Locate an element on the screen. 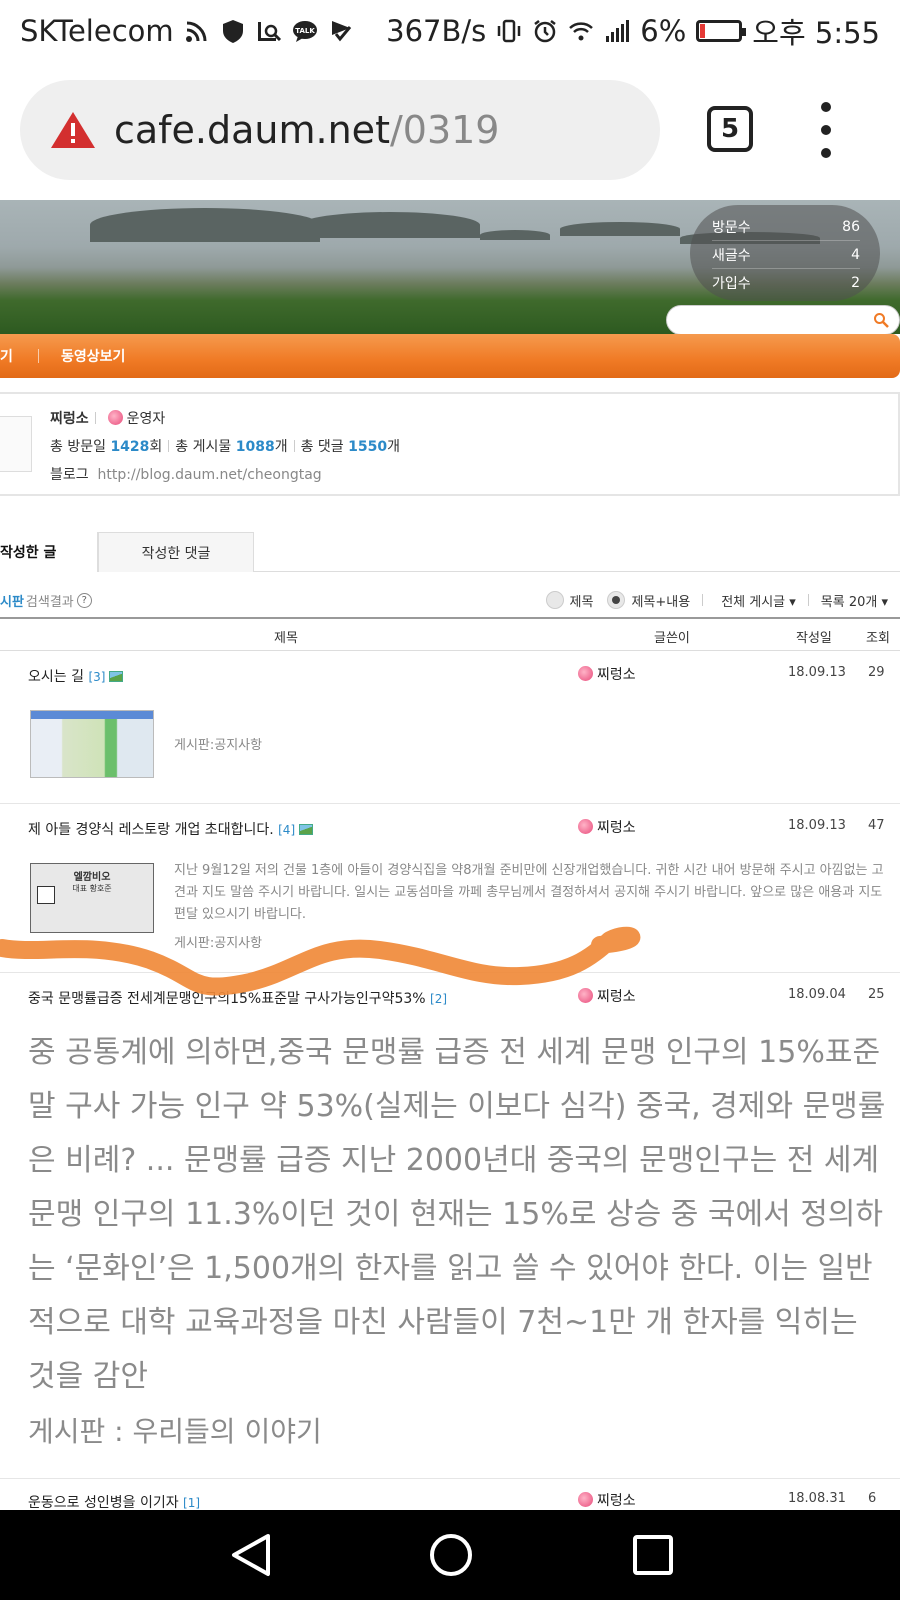 The image size is (900, 1600). post-title-link: 오시는 길 [3] is located at coordinates (76, 676).